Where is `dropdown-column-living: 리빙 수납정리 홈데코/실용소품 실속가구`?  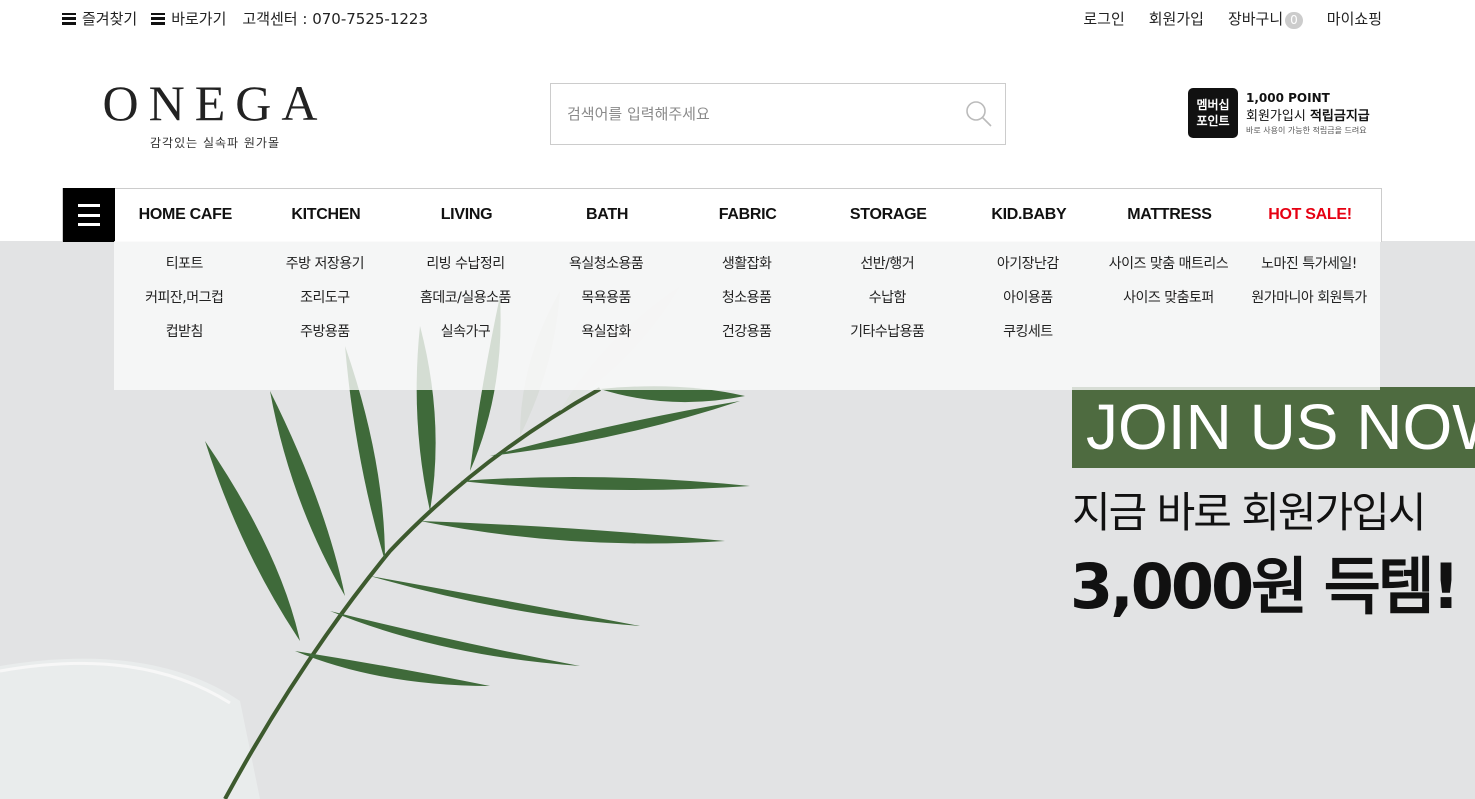 dropdown-column-living: 리빙 수납정리 홈데코/실용소품 실속가구 is located at coordinates (465, 315).